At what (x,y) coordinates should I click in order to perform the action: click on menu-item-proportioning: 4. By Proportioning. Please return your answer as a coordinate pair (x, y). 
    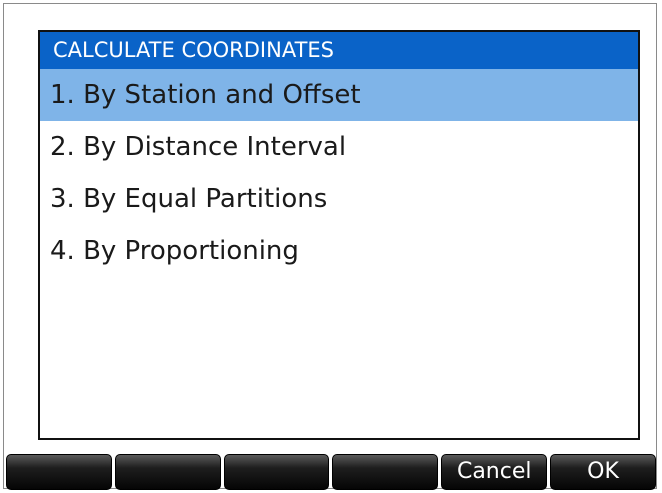
    Looking at the image, I should click on (339, 251).